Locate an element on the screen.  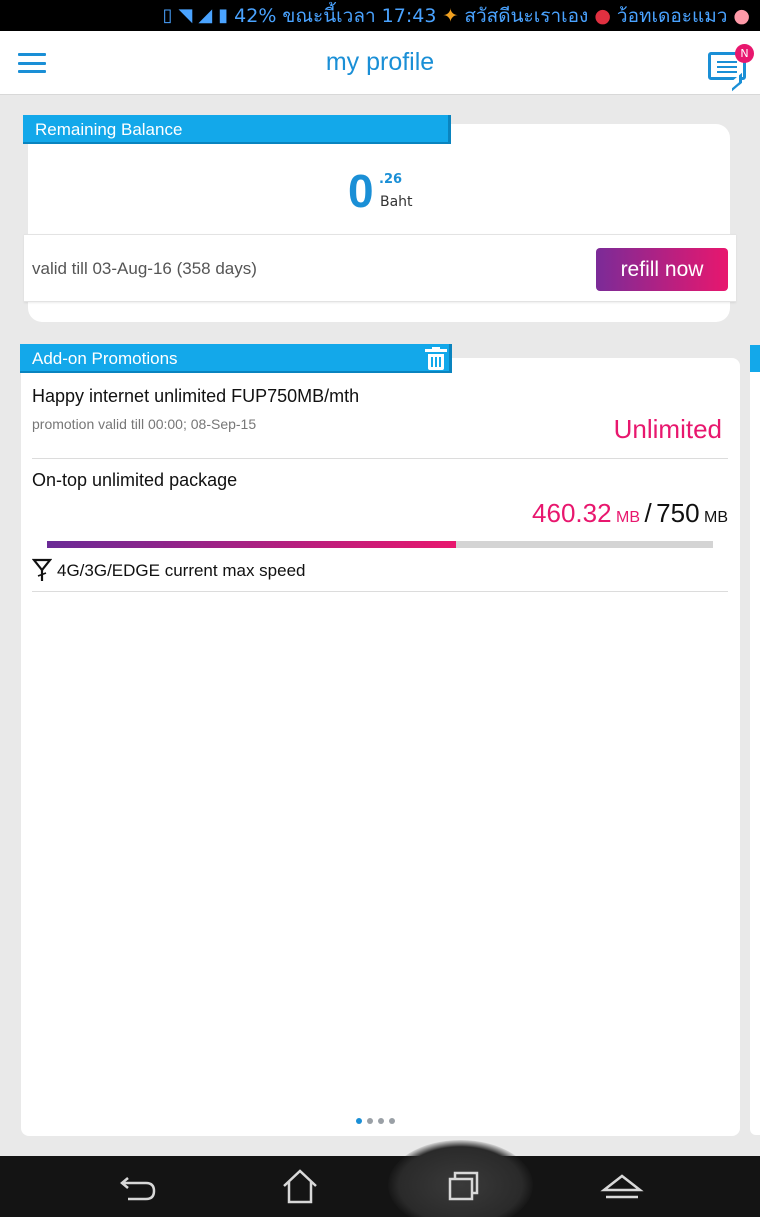
balance-integer: 0 is located at coordinates (361, 191).